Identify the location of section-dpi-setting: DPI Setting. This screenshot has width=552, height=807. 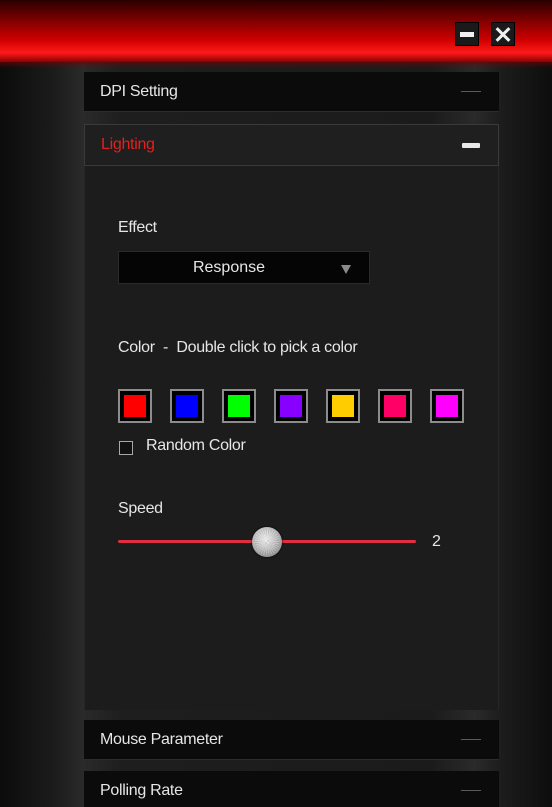
(291, 92).